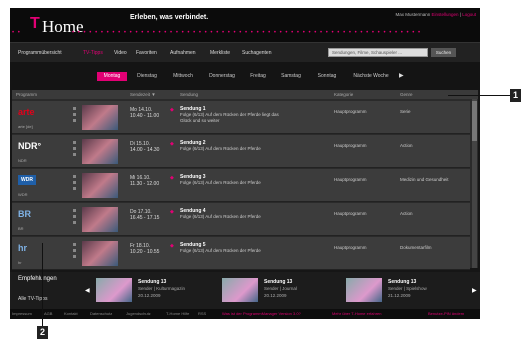 The height and width of the screenshot is (353, 522). Describe the element at coordinates (35, 24) in the screenshot. I see `t-logo: T` at that location.